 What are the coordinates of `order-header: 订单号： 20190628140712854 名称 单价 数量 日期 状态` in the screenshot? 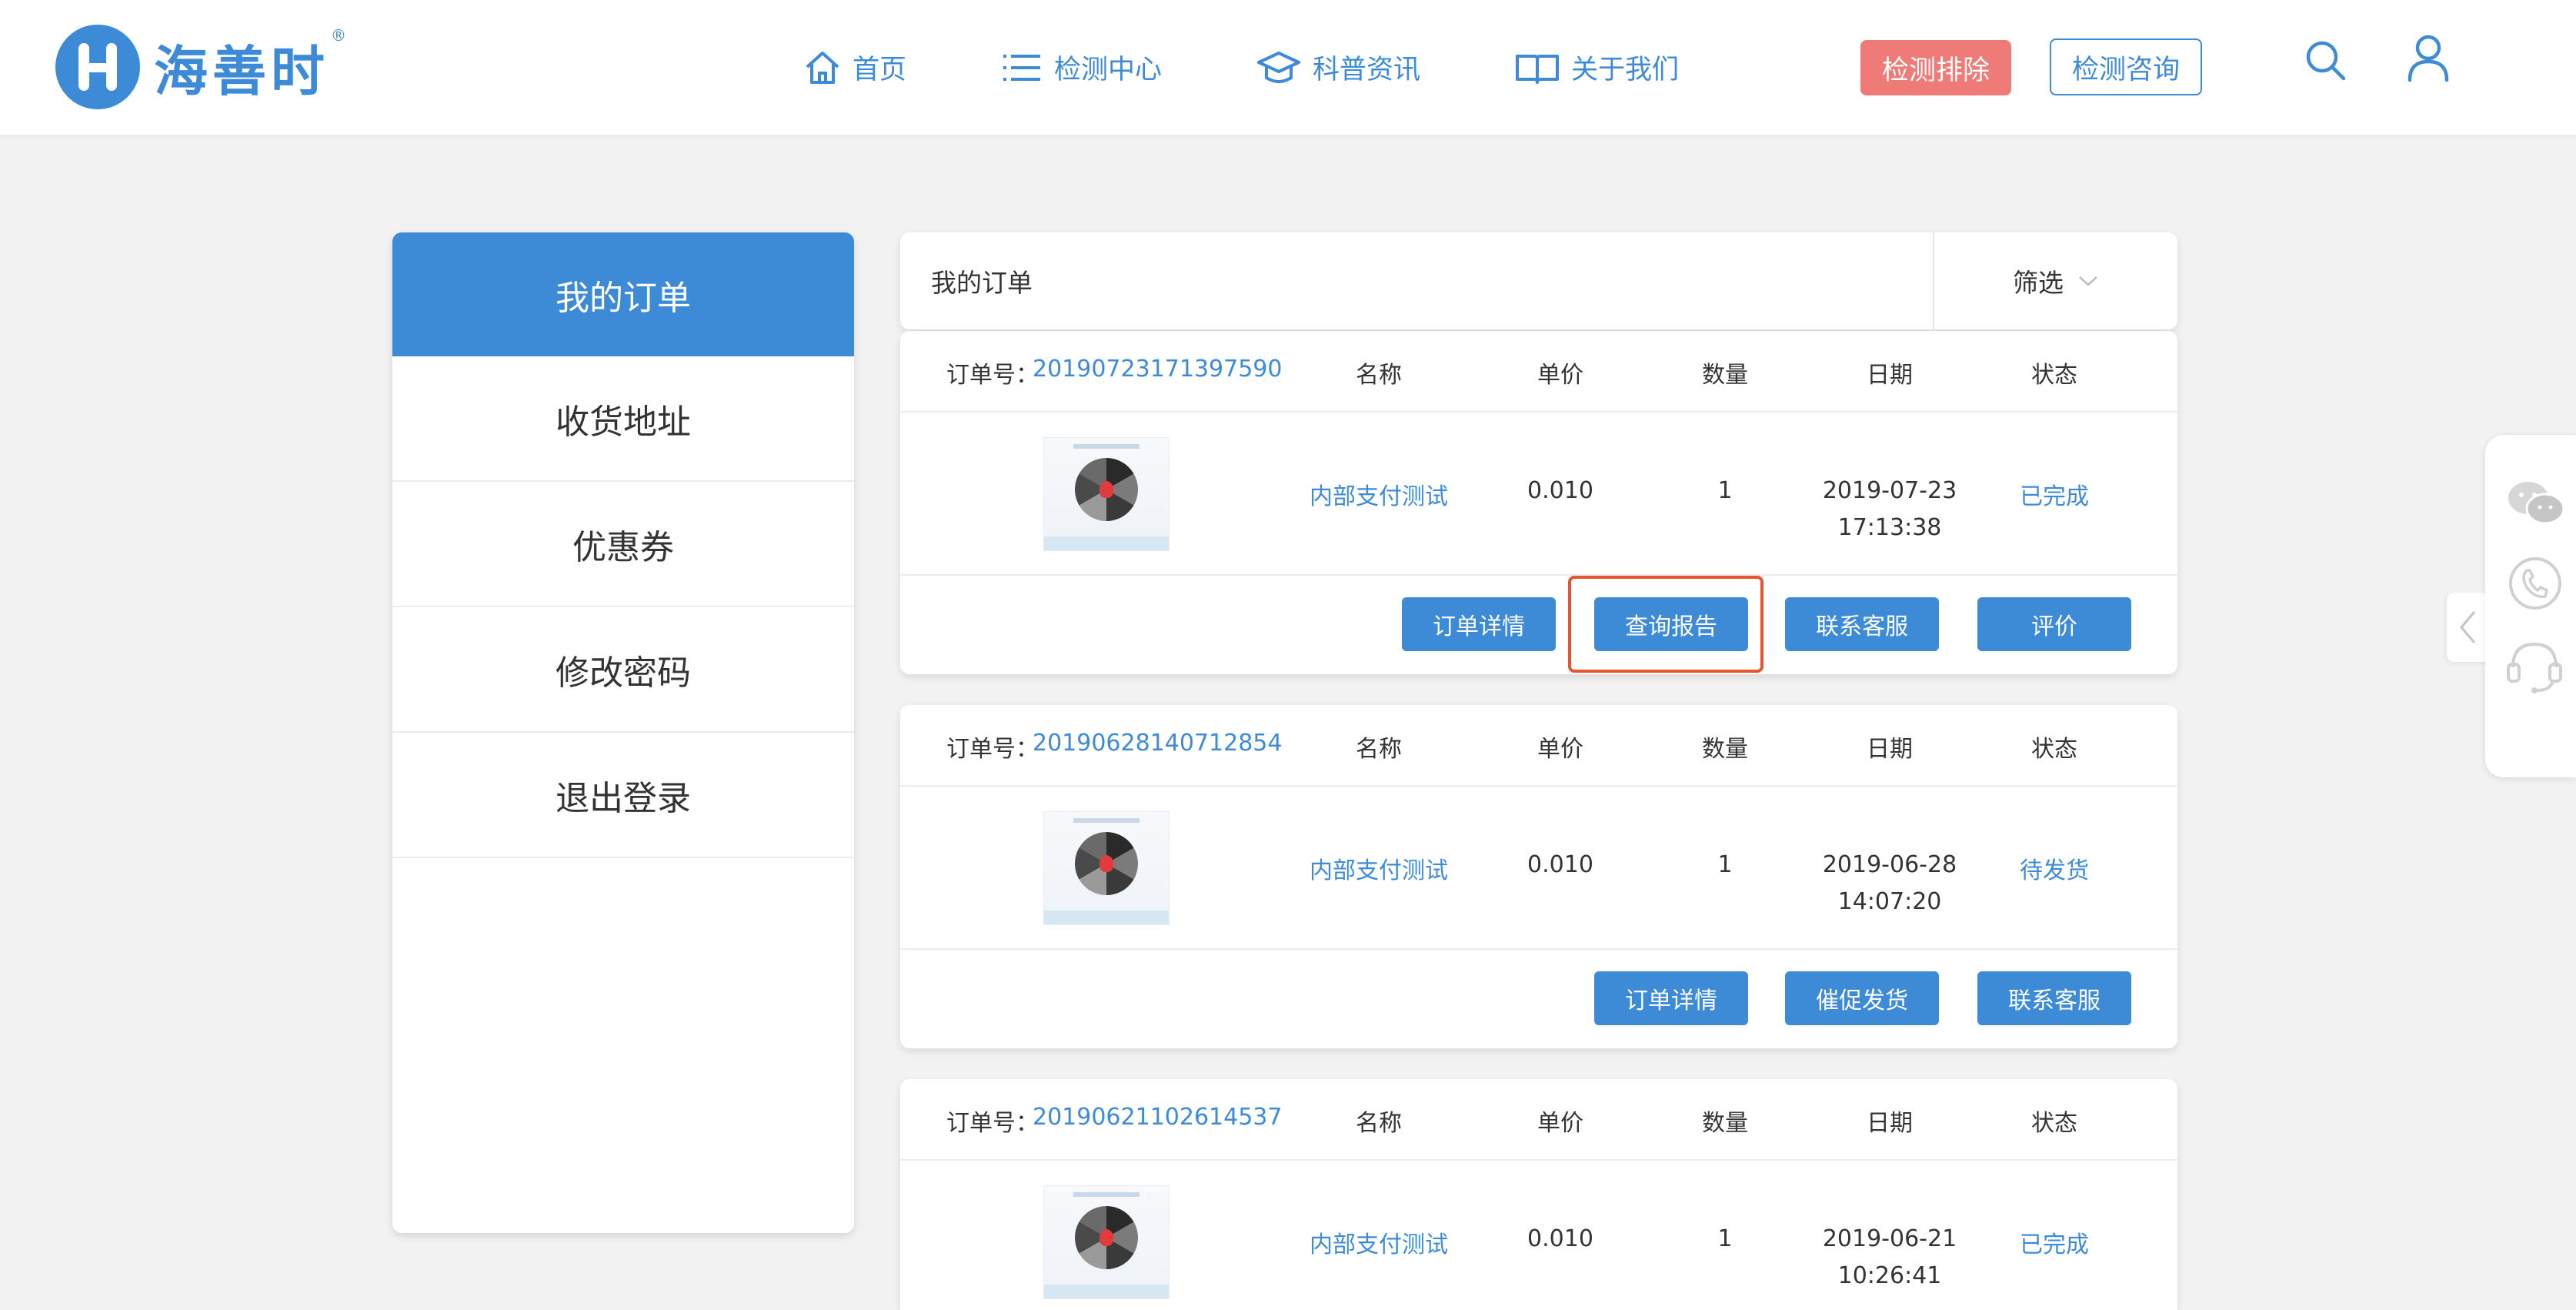 It's located at (1539, 746).